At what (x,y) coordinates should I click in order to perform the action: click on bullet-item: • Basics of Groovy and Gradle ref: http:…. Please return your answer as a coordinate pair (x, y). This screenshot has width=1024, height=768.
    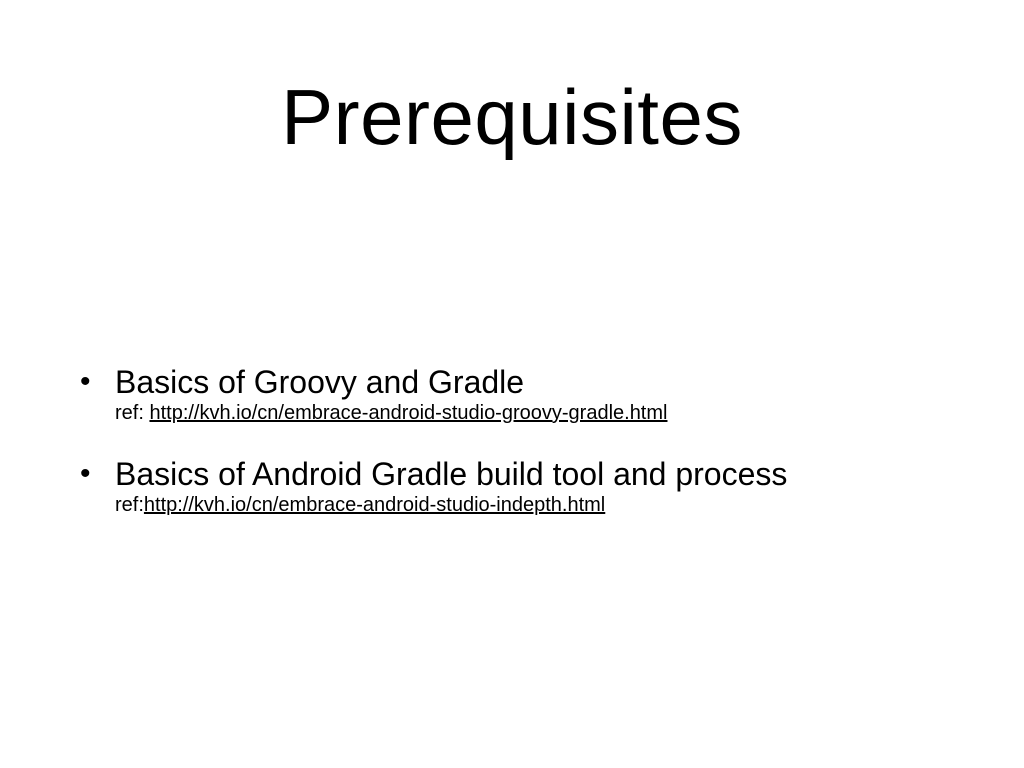
    Looking at the image, I should click on (530, 395).